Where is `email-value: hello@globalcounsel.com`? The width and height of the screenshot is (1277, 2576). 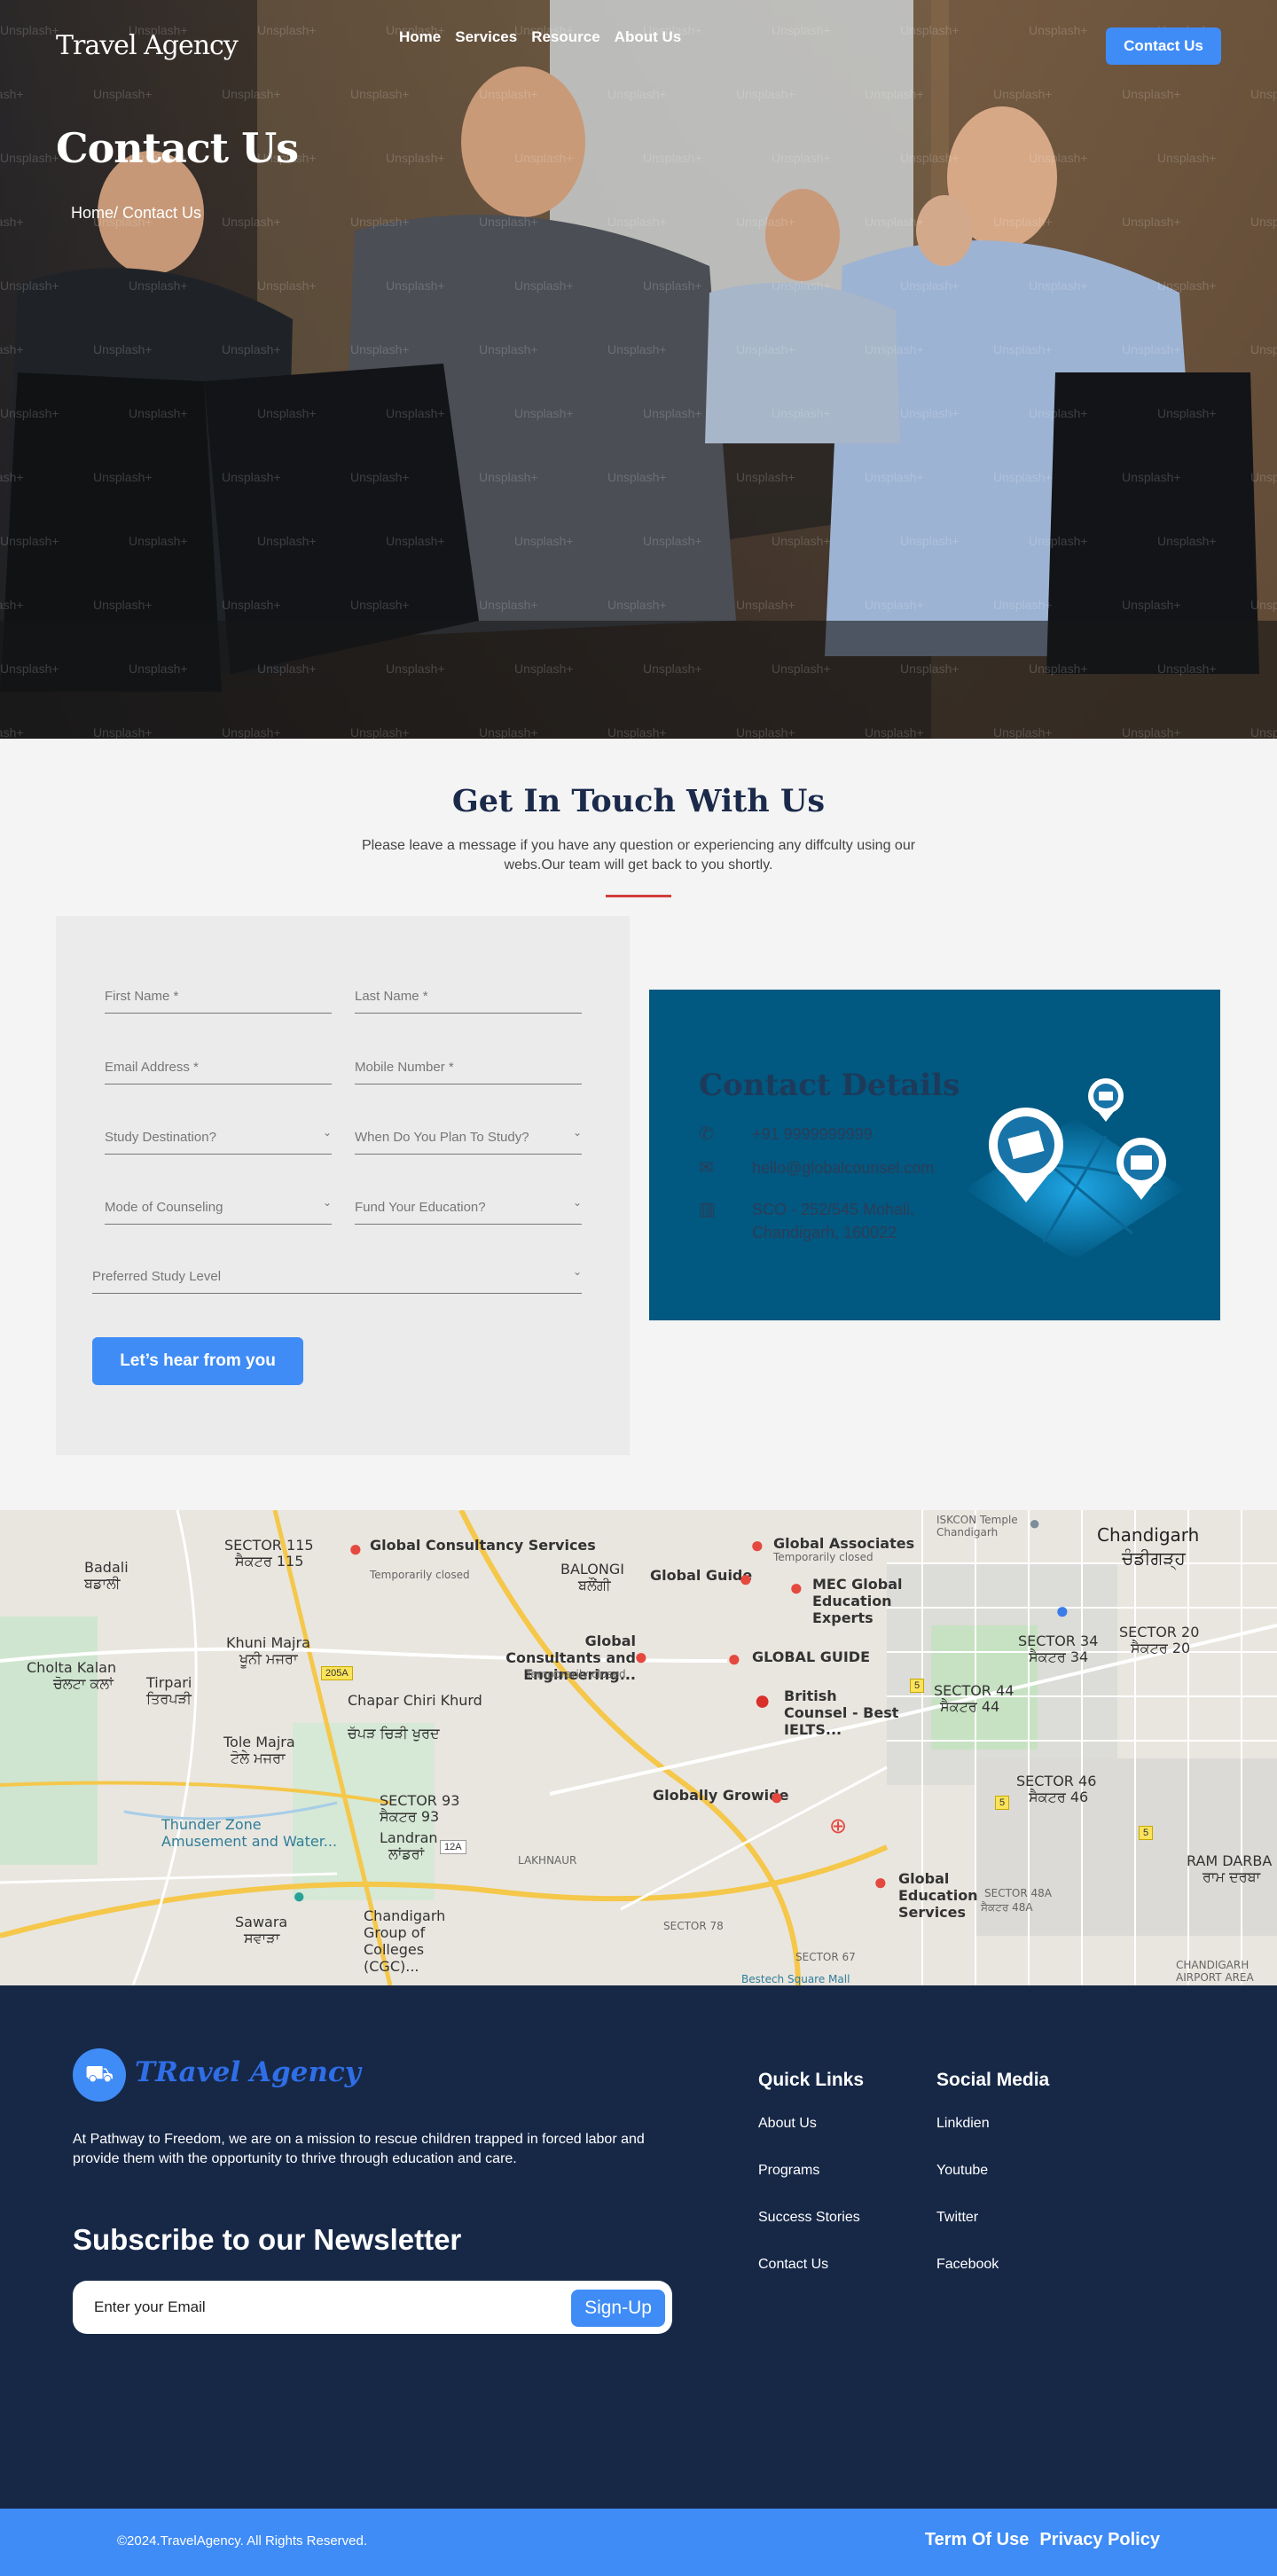
email-value: hello@globalcounsel.com is located at coordinates (843, 1167).